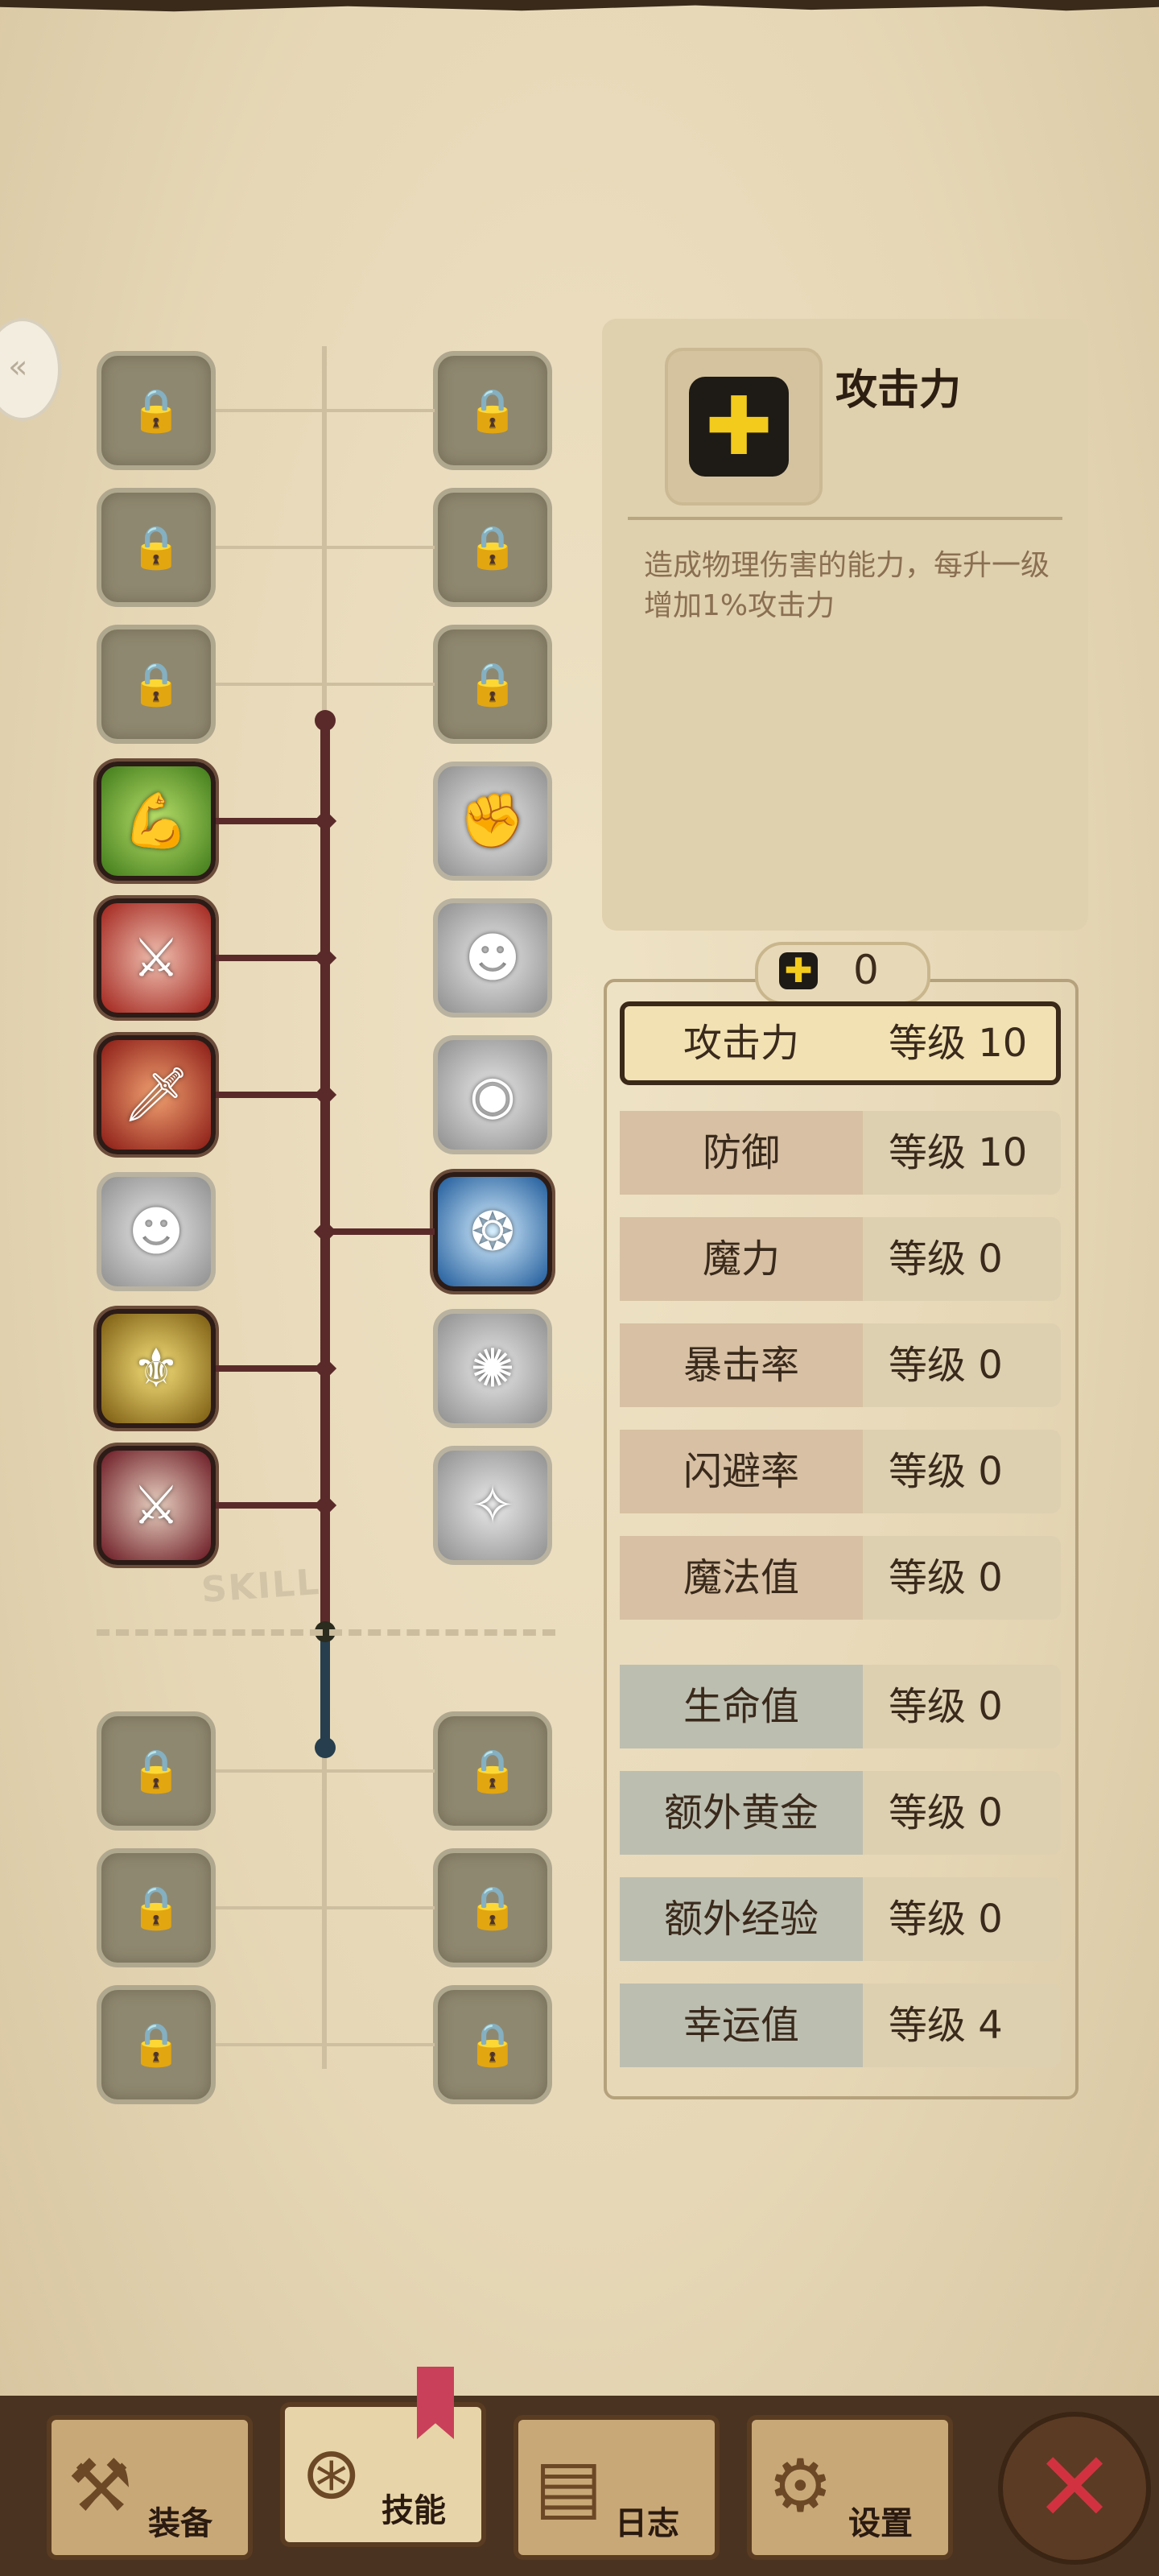  What do you see at coordinates (850, 2487) in the screenshot?
I see `nav-tab: ⚙ 设置` at bounding box center [850, 2487].